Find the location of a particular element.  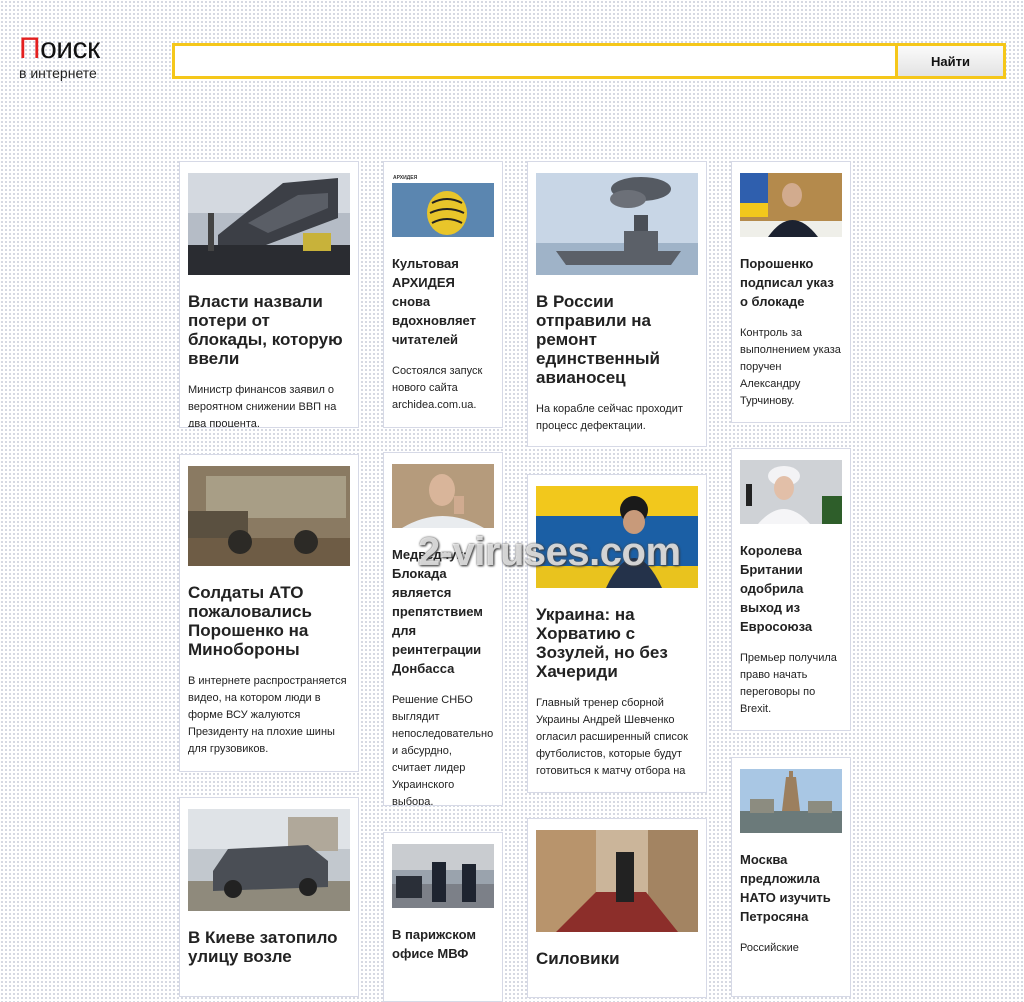

news-card: В Киеве затопило улицу возле is located at coordinates (269, 897).